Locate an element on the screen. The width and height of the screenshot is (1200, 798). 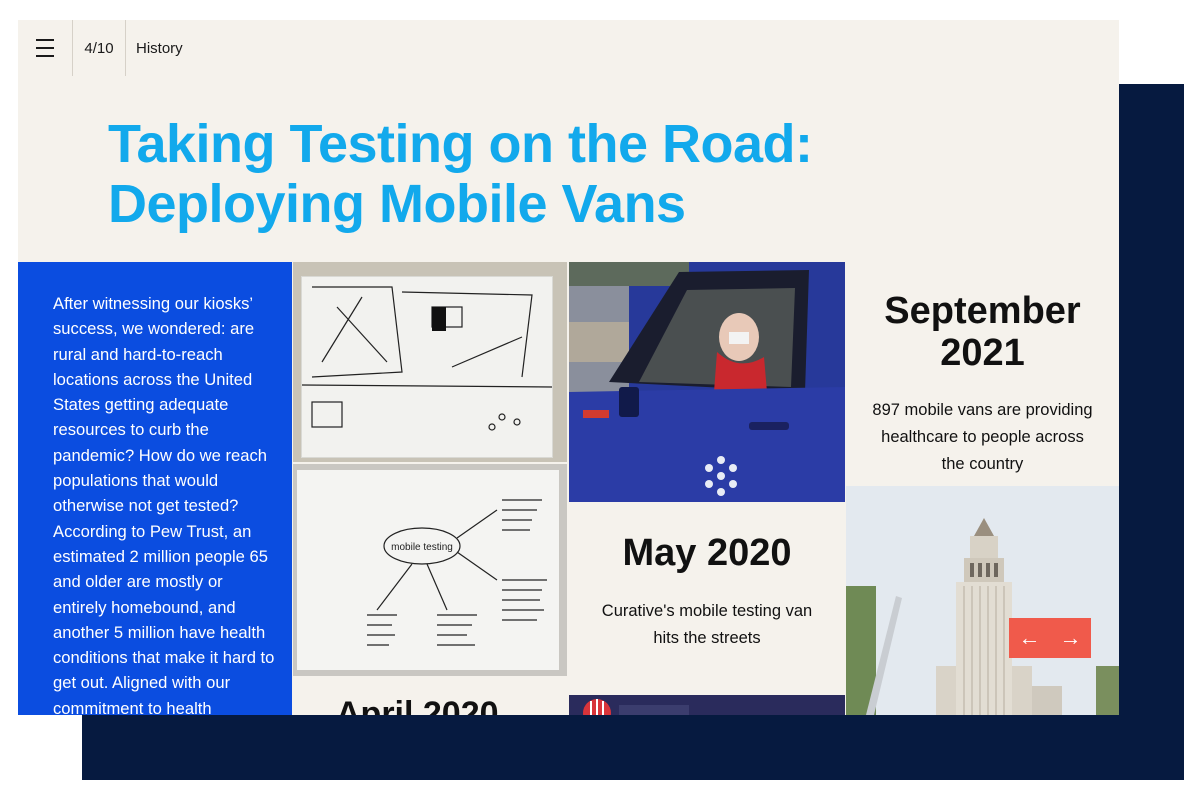
timeline-card-april: April 2020 is located at coordinates (430, 696).